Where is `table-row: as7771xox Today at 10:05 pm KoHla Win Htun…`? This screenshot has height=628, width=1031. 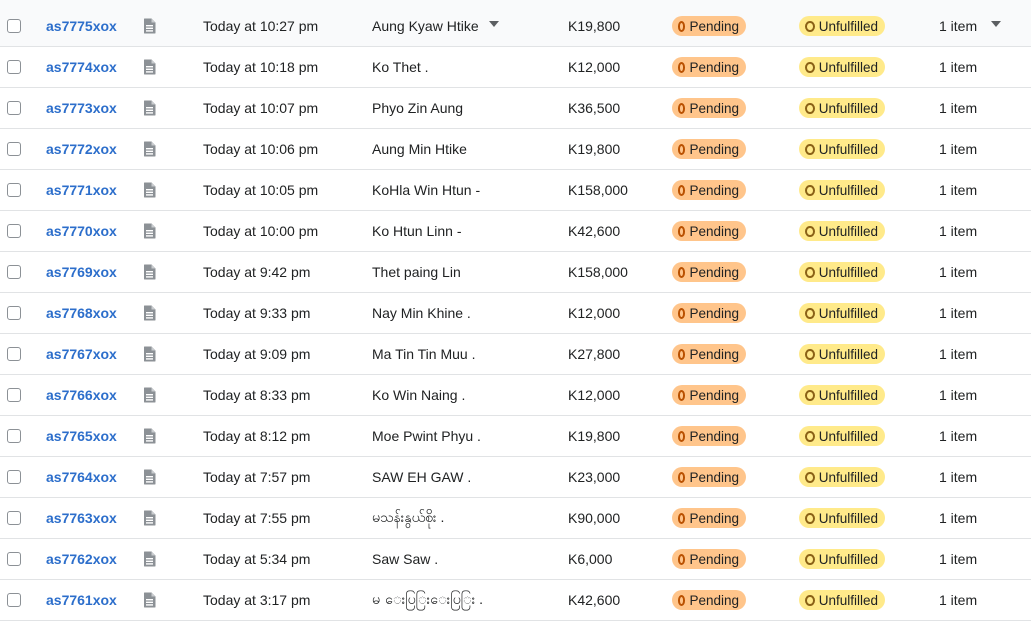
table-row: as7771xox Today at 10:05 pm KoHla Win Htun… is located at coordinates (515, 190).